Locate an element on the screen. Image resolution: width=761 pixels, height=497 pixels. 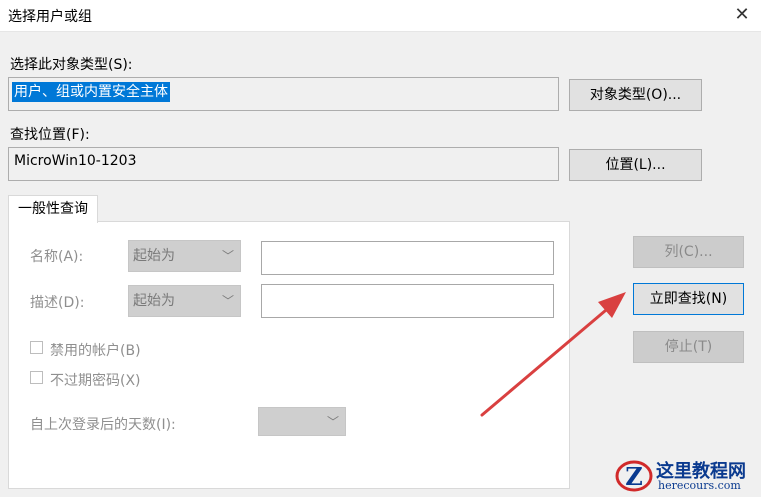
annotation-arrow-icon is located at coordinates (553, 354).